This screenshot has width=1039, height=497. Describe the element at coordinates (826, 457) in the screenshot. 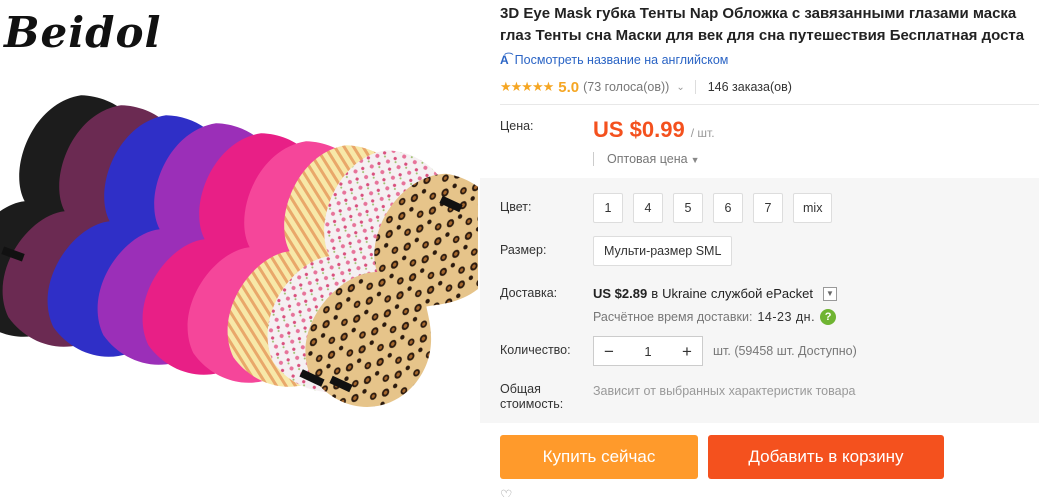

I see `add-to-cart-button: Добавить в корзину` at that location.